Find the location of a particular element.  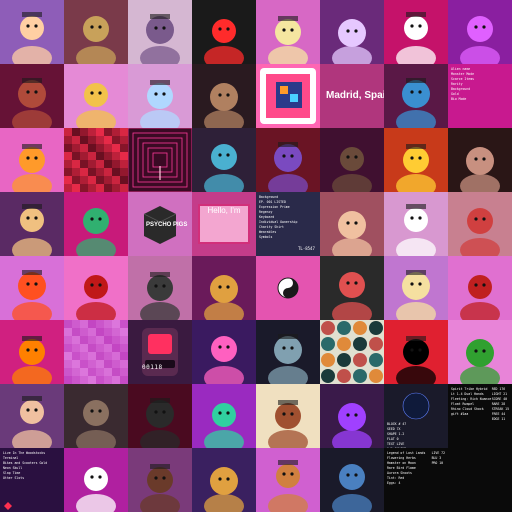

bald-man-icon is located at coordinates (32, 422).